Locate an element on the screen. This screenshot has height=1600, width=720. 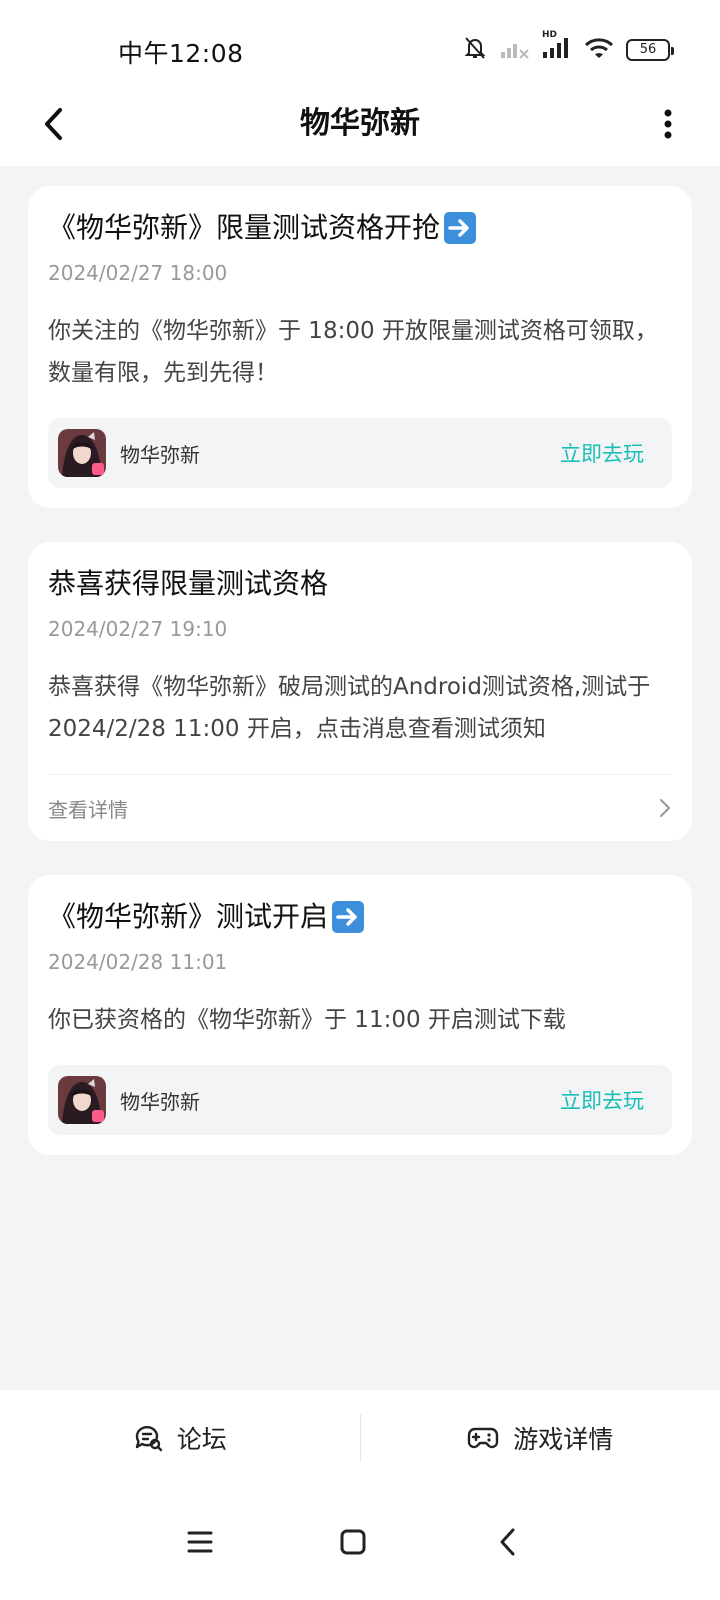
more-vertical-icon is located at coordinates (668, 124).